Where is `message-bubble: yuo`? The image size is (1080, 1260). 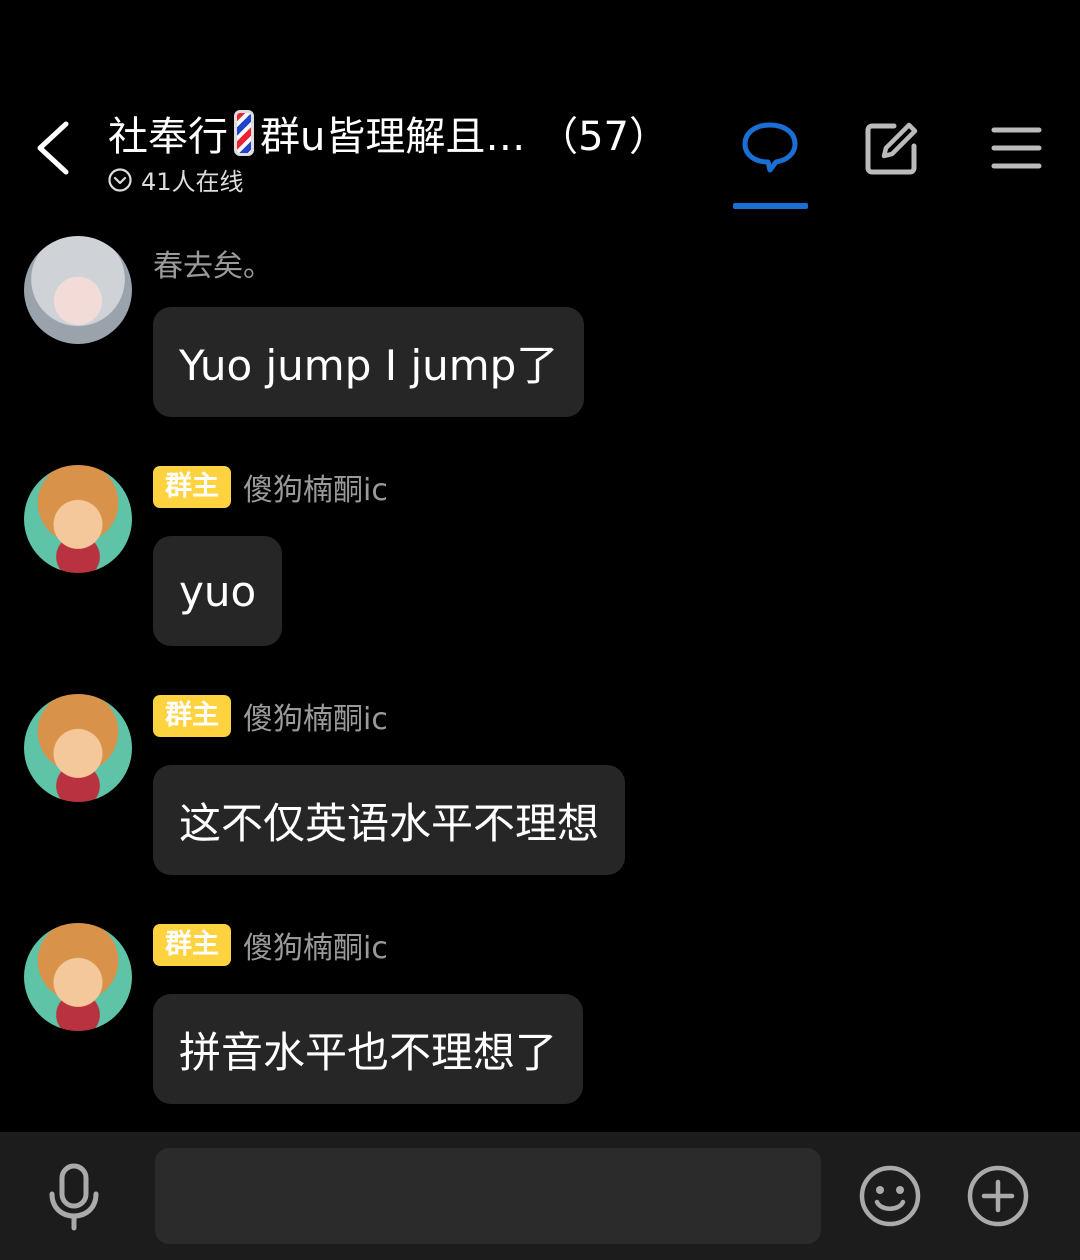 message-bubble: yuo is located at coordinates (218, 591).